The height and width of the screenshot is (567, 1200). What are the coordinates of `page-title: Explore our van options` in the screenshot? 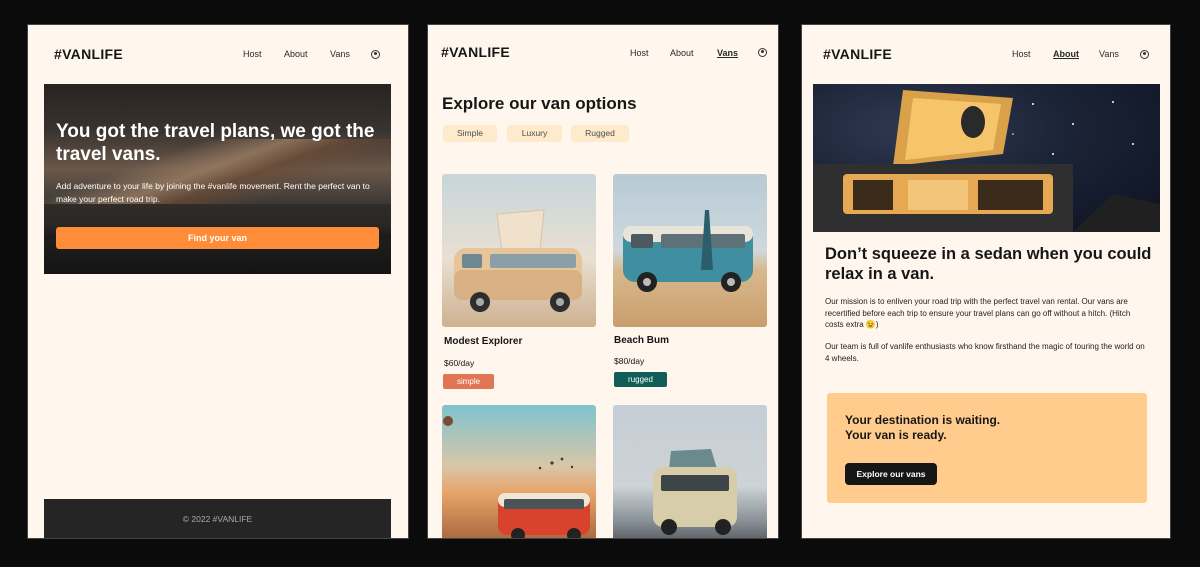 It's located at (539, 103).